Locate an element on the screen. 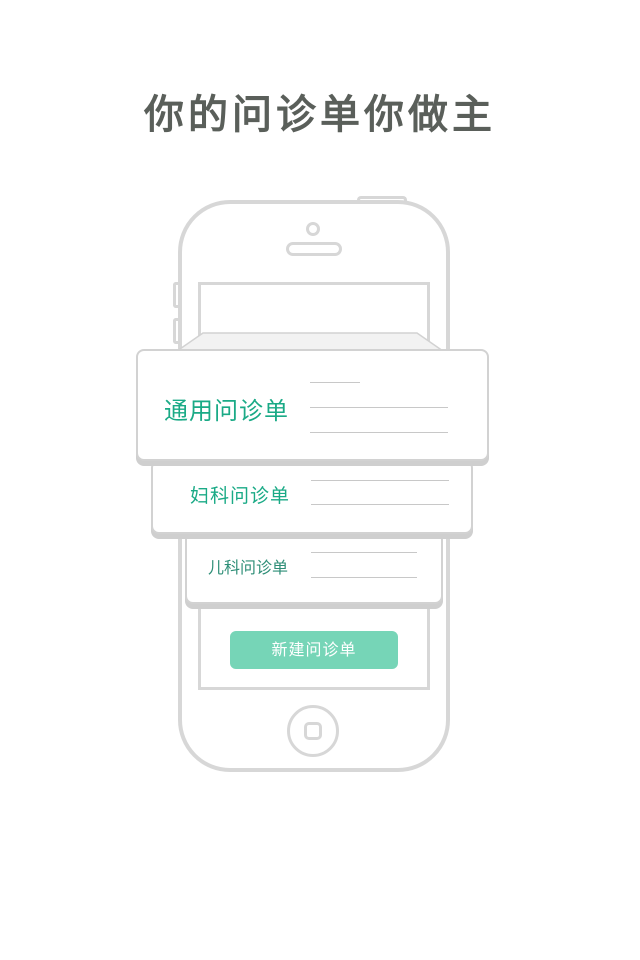 The height and width of the screenshot is (960, 640). card-pediatrics-label: 儿科问诊单 is located at coordinates (248, 567).